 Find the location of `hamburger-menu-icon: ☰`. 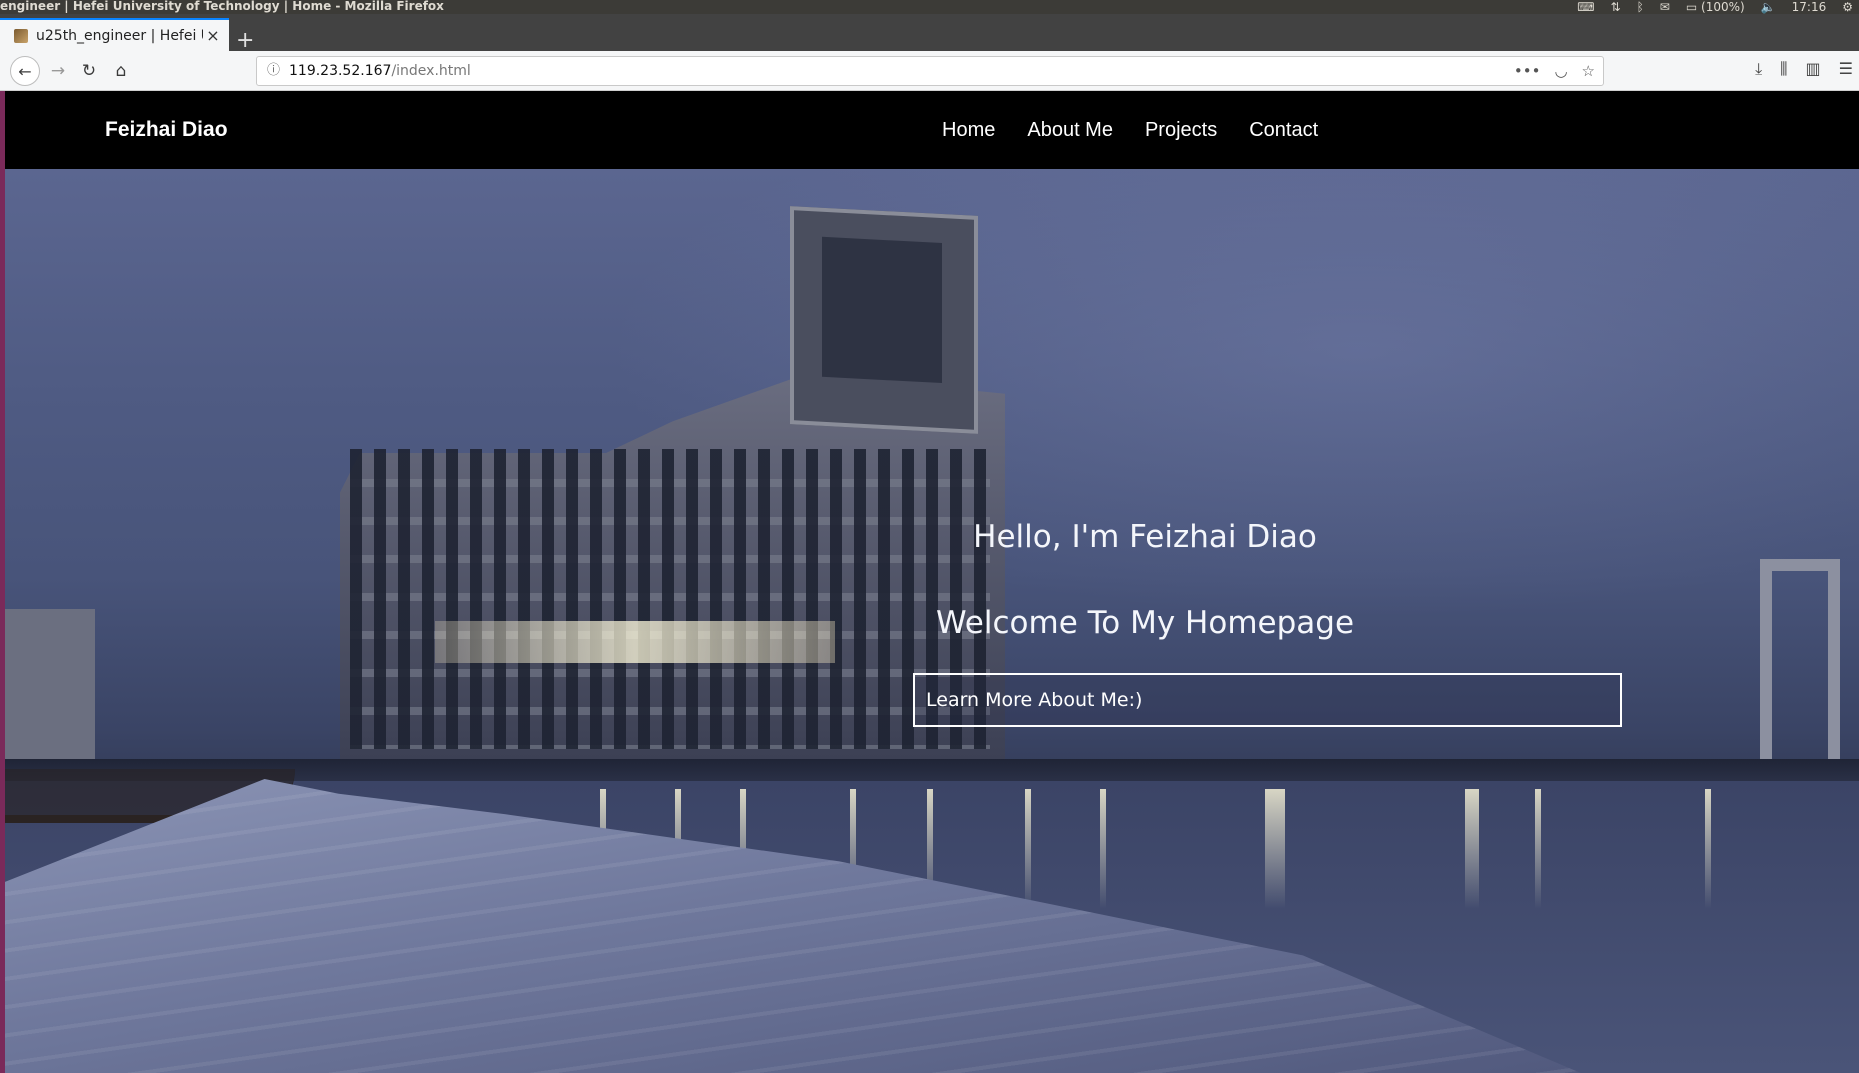

hamburger-menu-icon: ☰ is located at coordinates (1846, 69).